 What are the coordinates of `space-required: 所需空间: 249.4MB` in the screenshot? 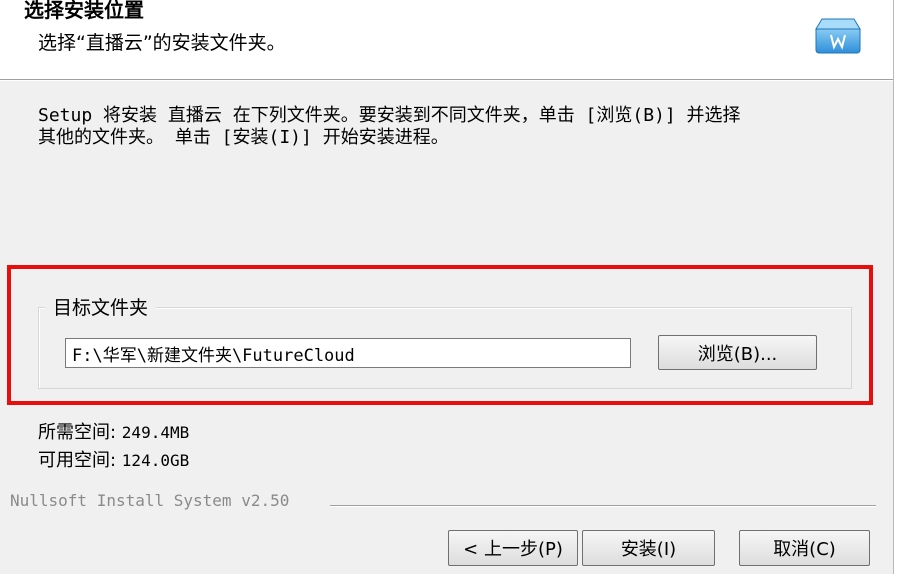 It's located at (113, 431).